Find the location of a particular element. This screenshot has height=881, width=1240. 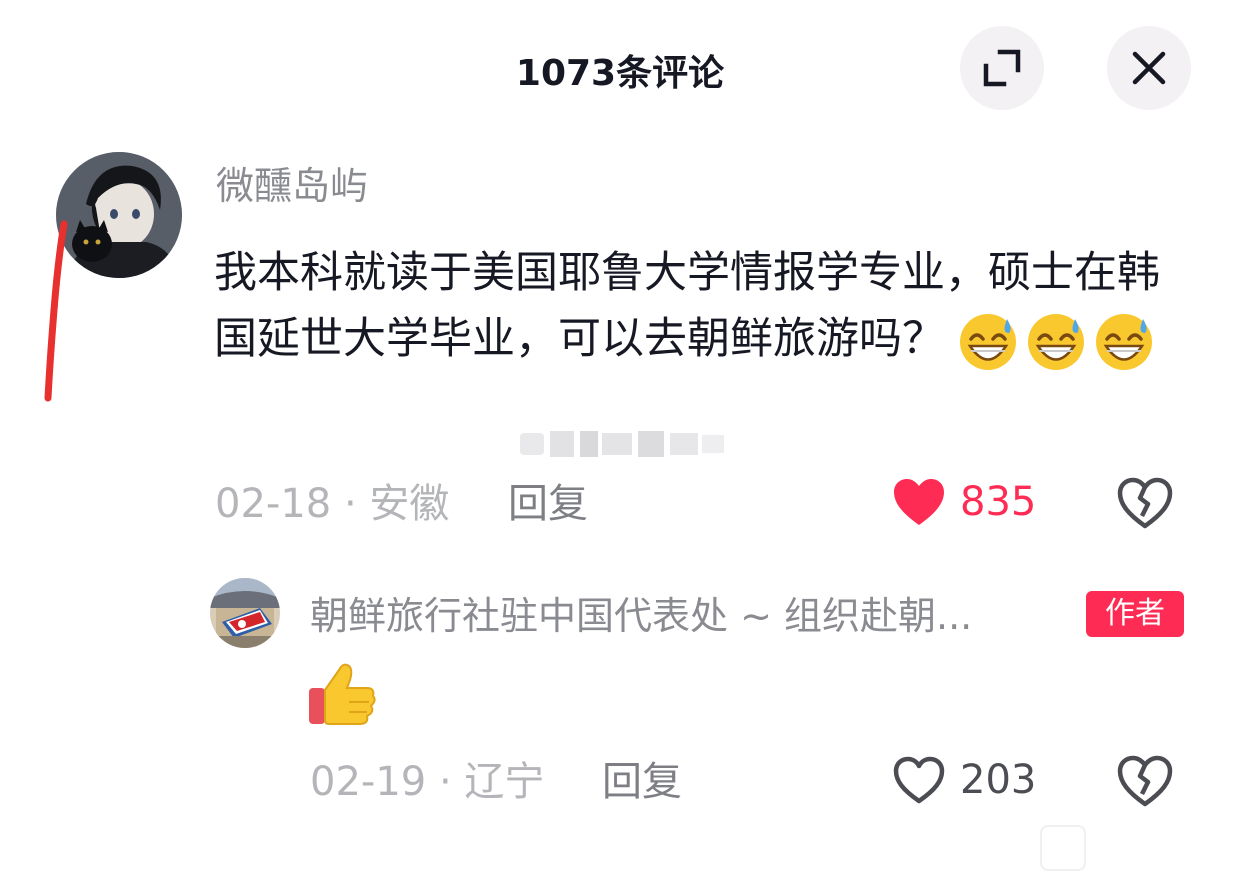

comment-date-location: 02-18 · 安徽 is located at coordinates (332, 504).